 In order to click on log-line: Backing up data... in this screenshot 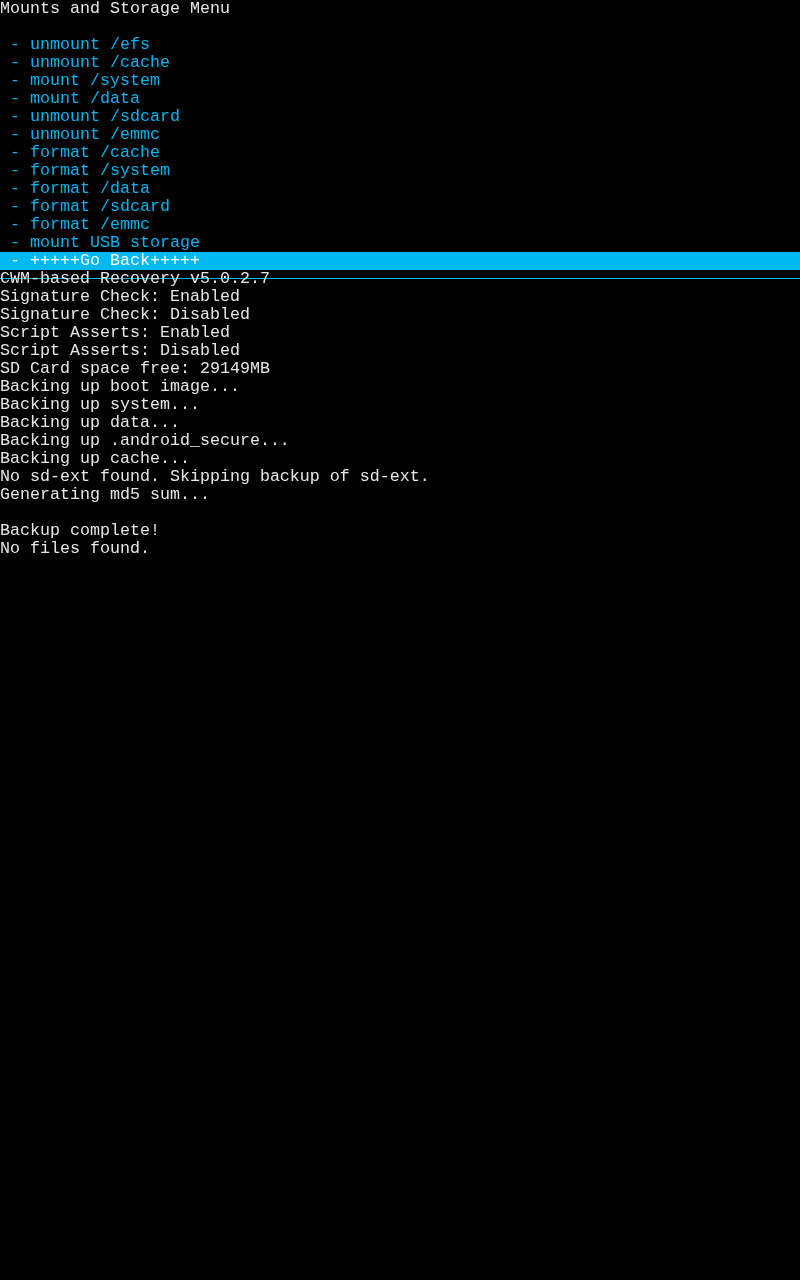, I will do `click(90, 423)`.